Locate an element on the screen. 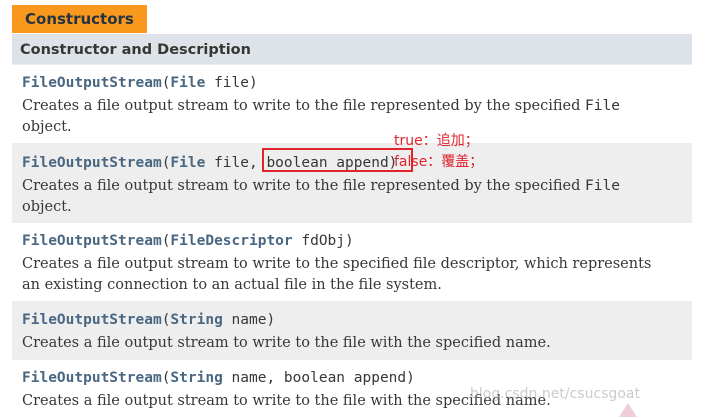 Image resolution: width=714 pixels, height=418 pixels. param-type-link: FileDescriptor is located at coordinates (231, 241).